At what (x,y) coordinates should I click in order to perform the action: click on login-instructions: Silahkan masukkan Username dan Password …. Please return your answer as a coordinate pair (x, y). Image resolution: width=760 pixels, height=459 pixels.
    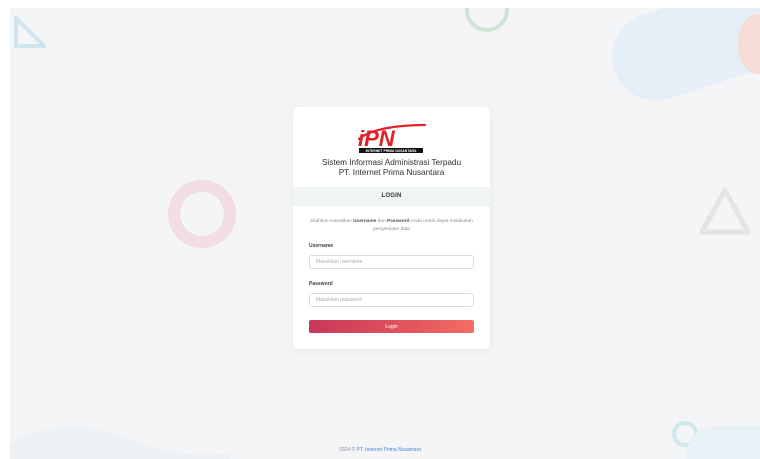
    Looking at the image, I should click on (391, 226).